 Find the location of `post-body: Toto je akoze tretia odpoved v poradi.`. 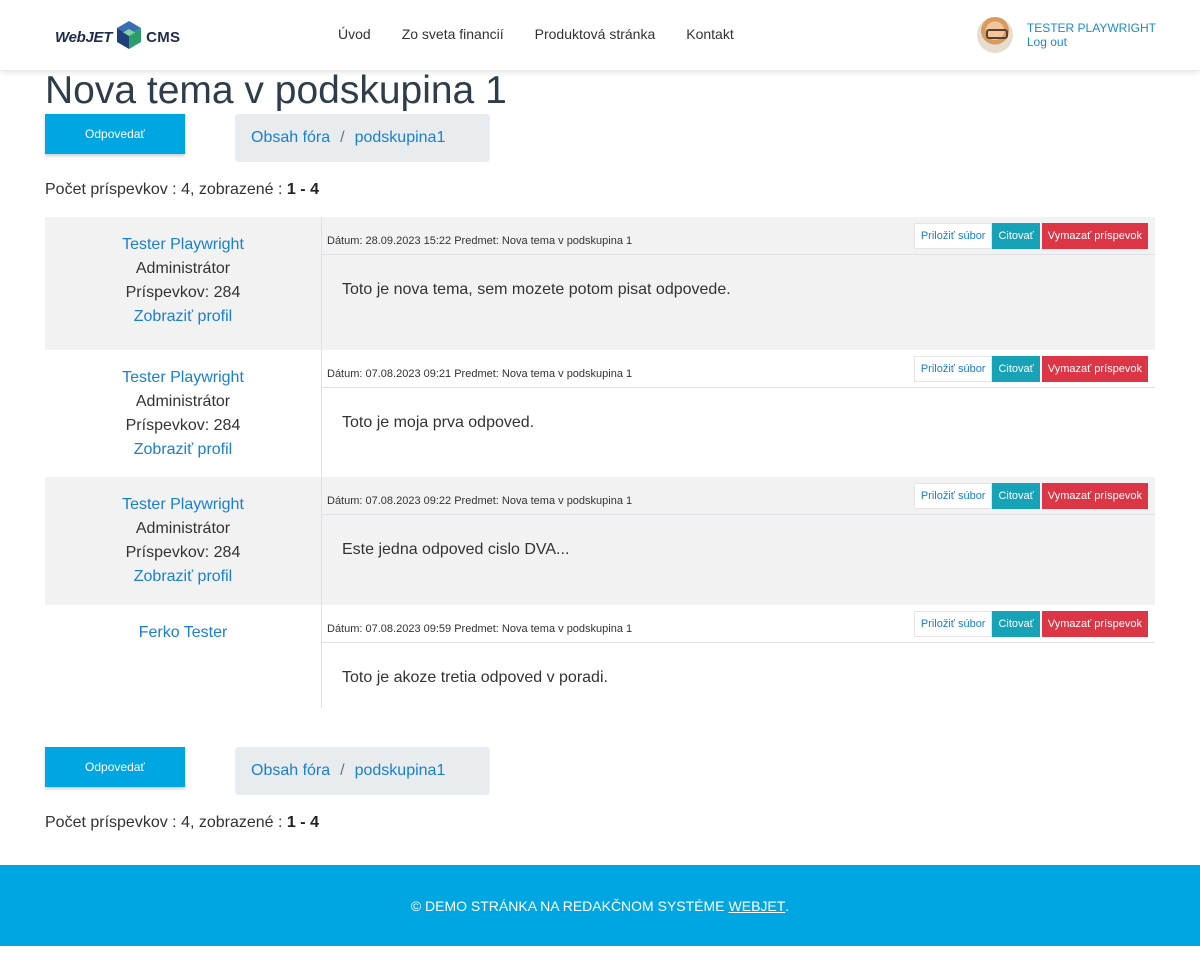

post-body: Toto je akoze tretia odpoved v poradi. is located at coordinates (475, 677).